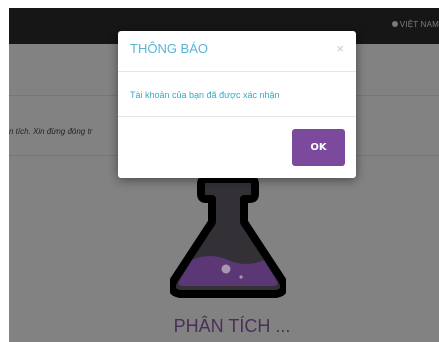 This screenshot has height=342, width=439. Describe the element at coordinates (4, 171) in the screenshot. I see `left-edge` at that location.